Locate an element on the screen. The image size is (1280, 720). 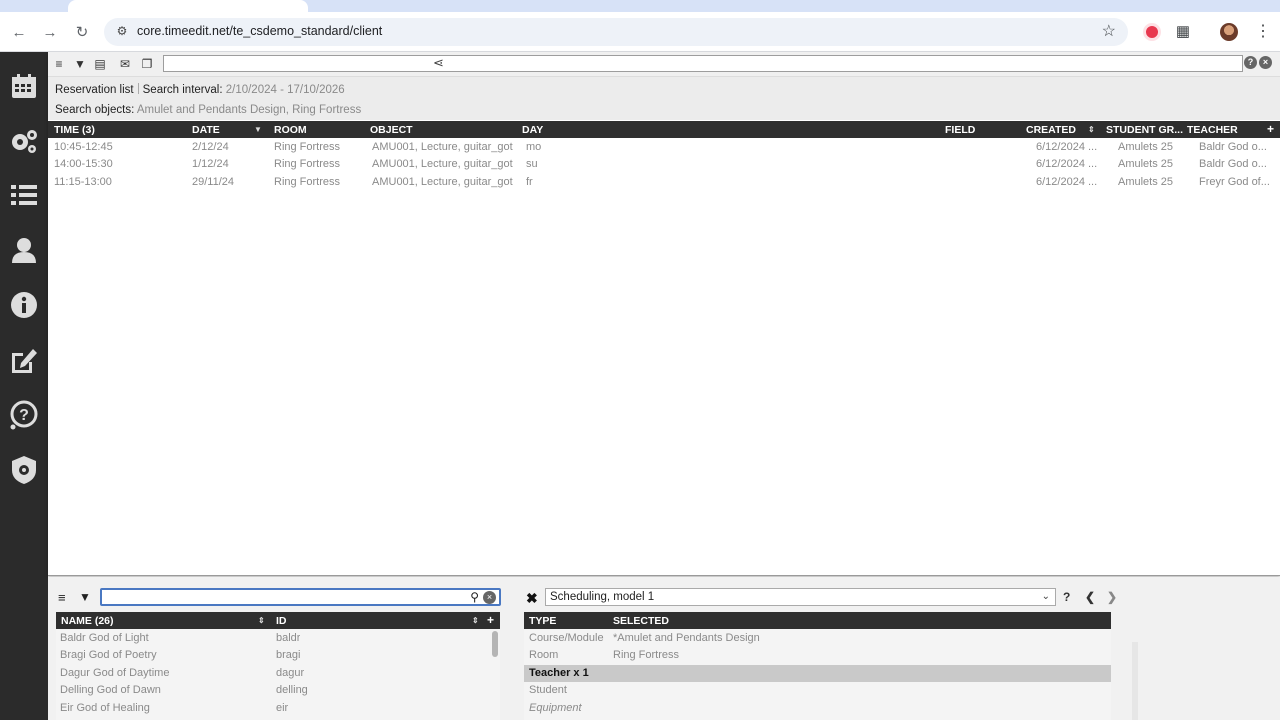
selection-type: Room is located at coordinates (544, 655).